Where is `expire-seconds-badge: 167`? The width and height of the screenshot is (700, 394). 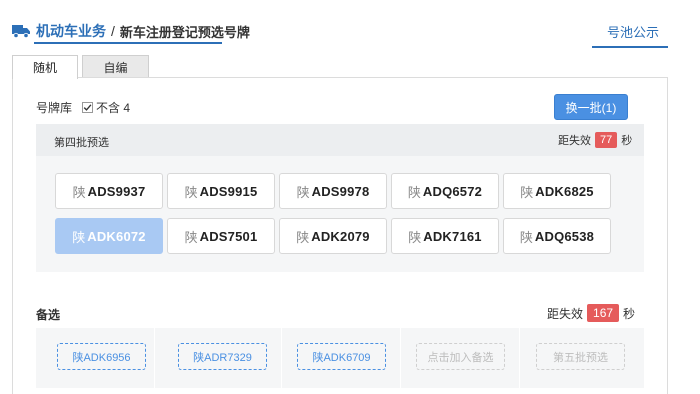 expire-seconds-badge: 167 is located at coordinates (603, 313).